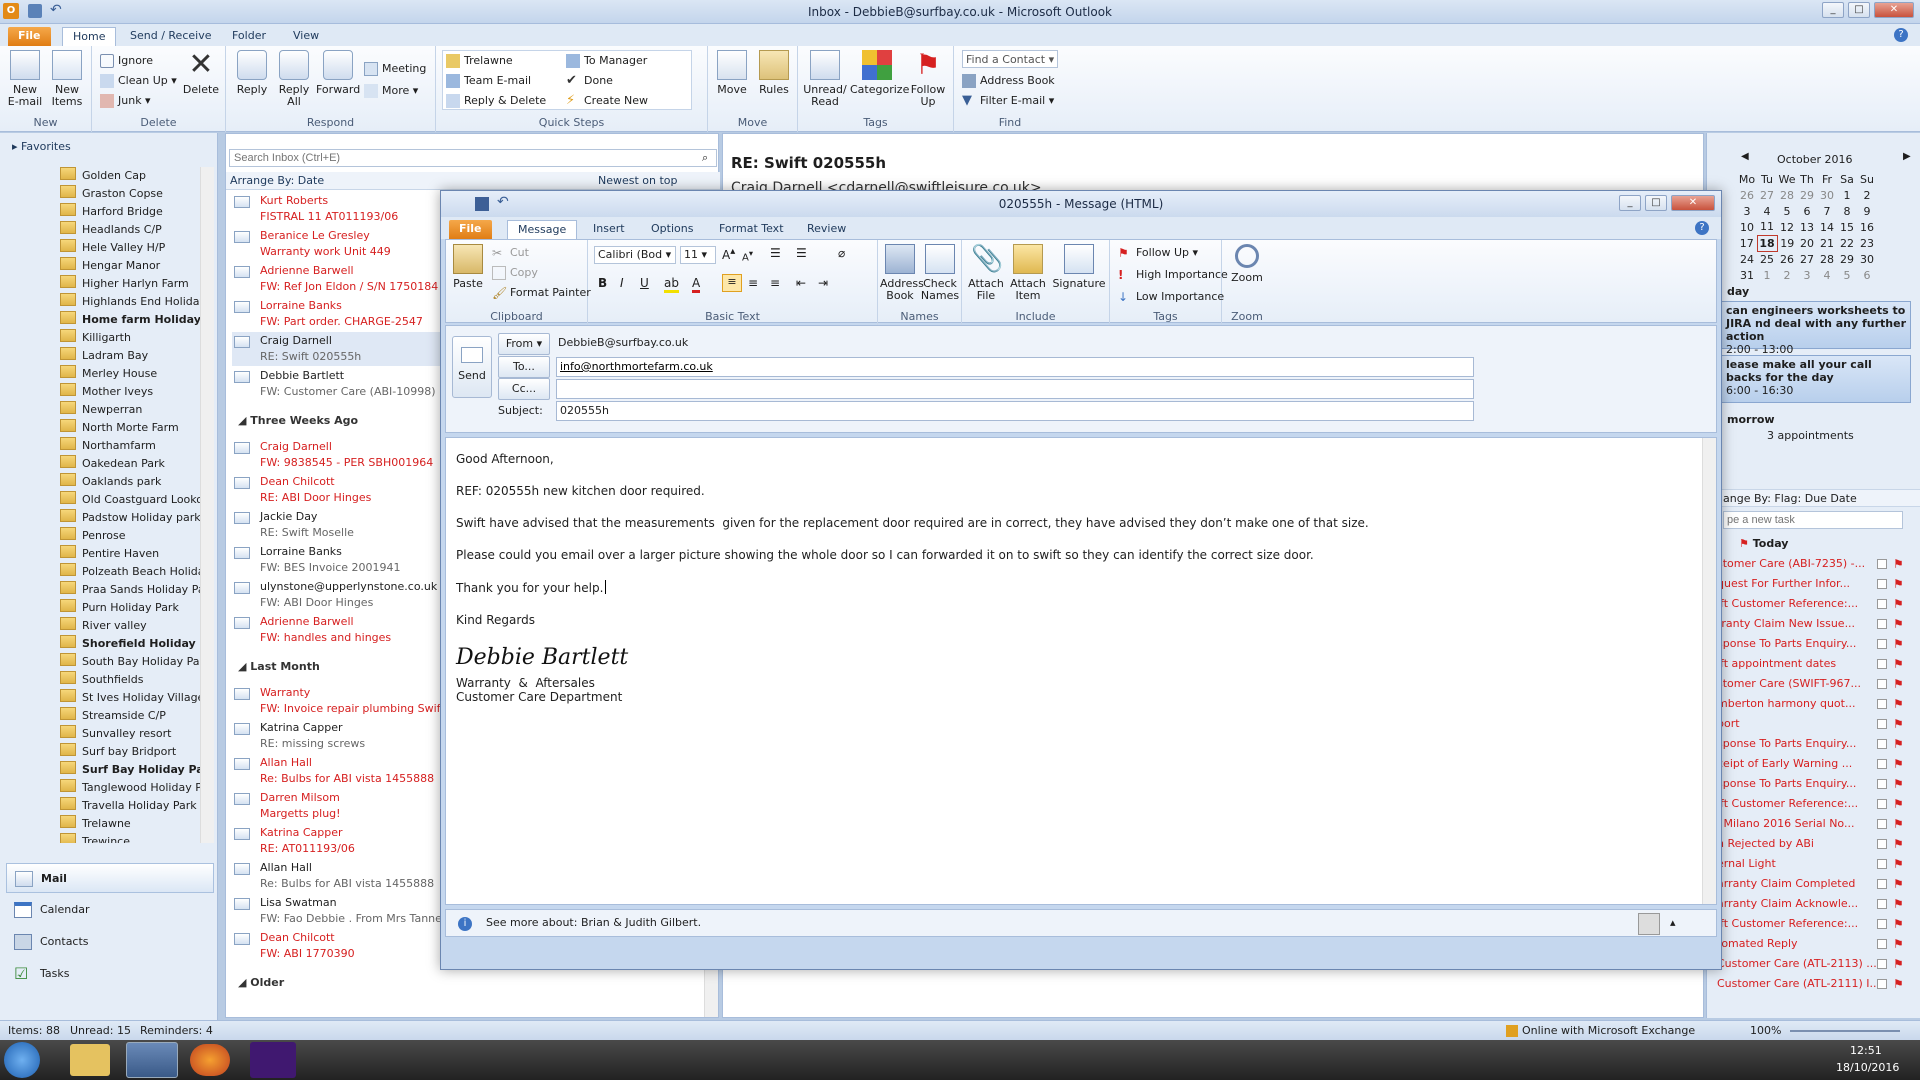  Describe the element at coordinates (130, 680) in the screenshot. I see `folder-item: Southfields` at that location.